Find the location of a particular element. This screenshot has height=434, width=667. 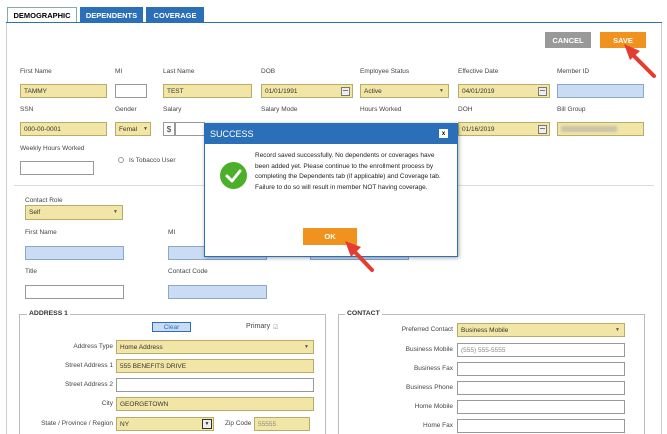

arrow-to-ok-icon is located at coordinates (359, 256).